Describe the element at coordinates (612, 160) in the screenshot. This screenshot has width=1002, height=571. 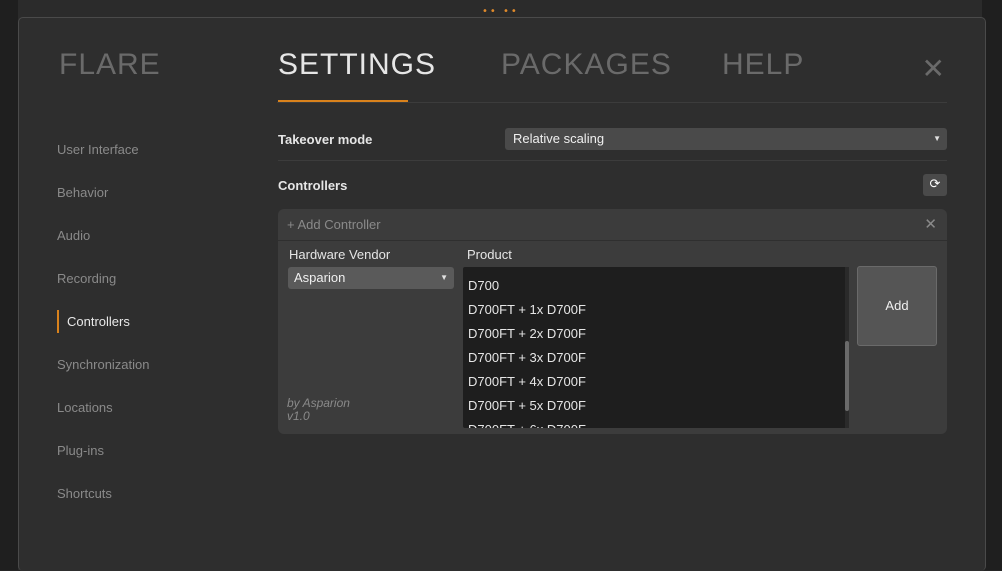
I see `section-divider` at that location.